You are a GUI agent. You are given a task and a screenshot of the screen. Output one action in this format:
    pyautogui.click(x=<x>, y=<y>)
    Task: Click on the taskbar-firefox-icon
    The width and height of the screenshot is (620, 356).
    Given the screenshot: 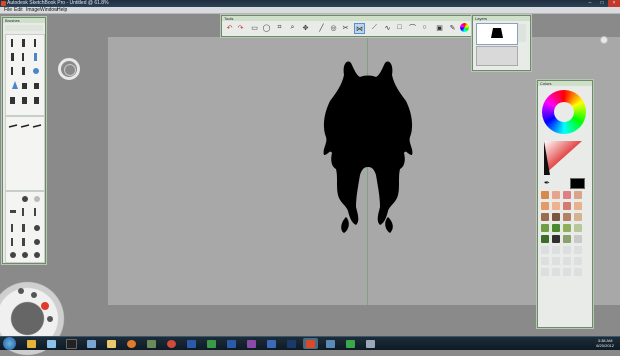 What is the action you would take?
    pyautogui.click(x=131, y=343)
    